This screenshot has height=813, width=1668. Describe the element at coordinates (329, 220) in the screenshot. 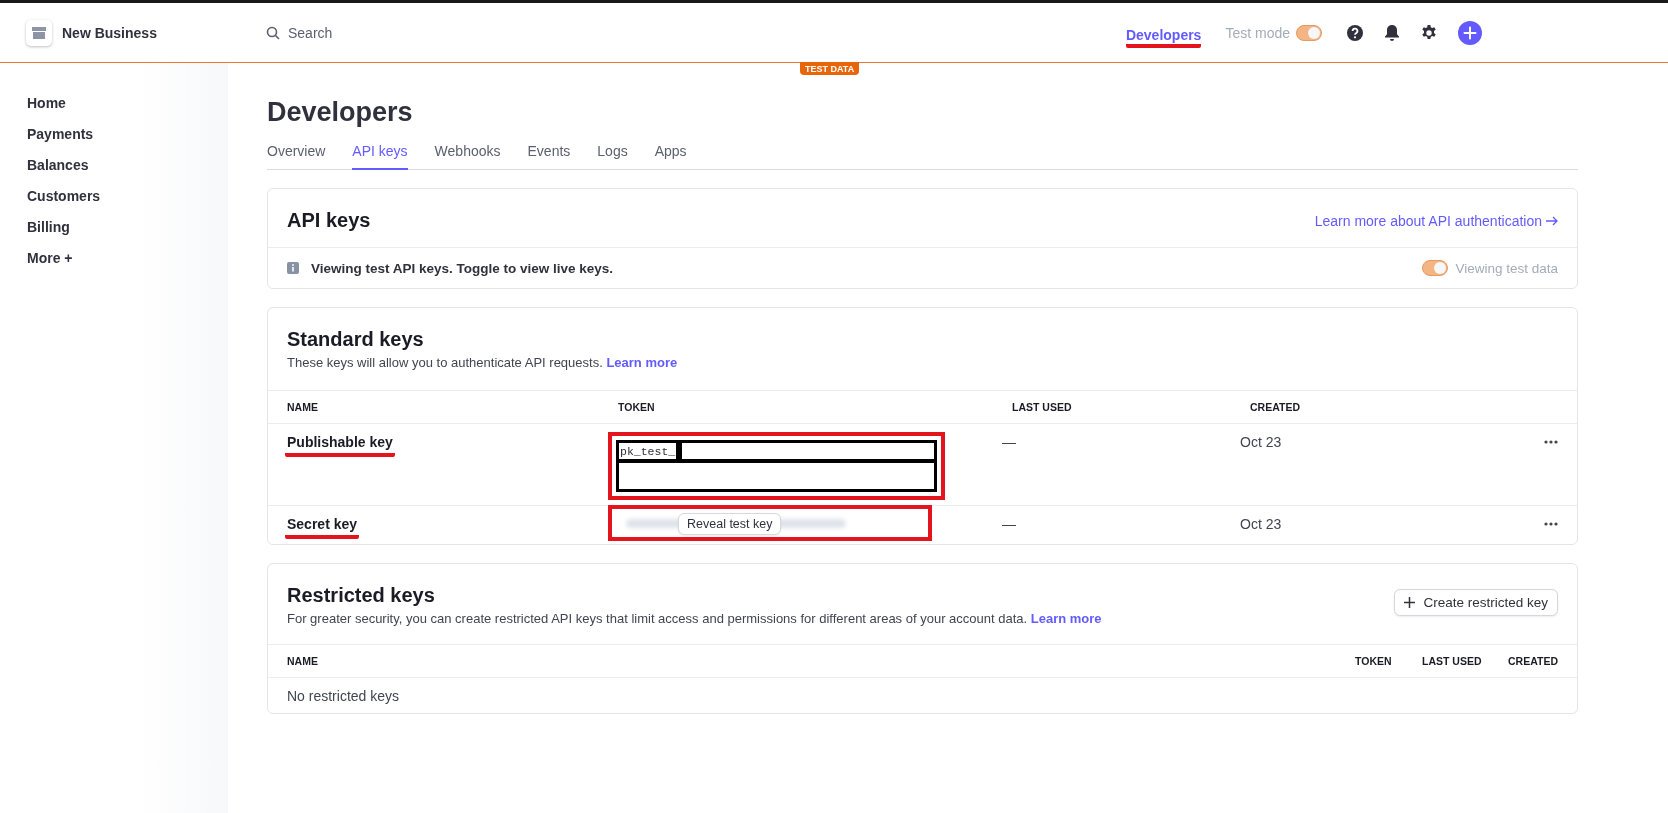

I see `card-title: API keys` at that location.